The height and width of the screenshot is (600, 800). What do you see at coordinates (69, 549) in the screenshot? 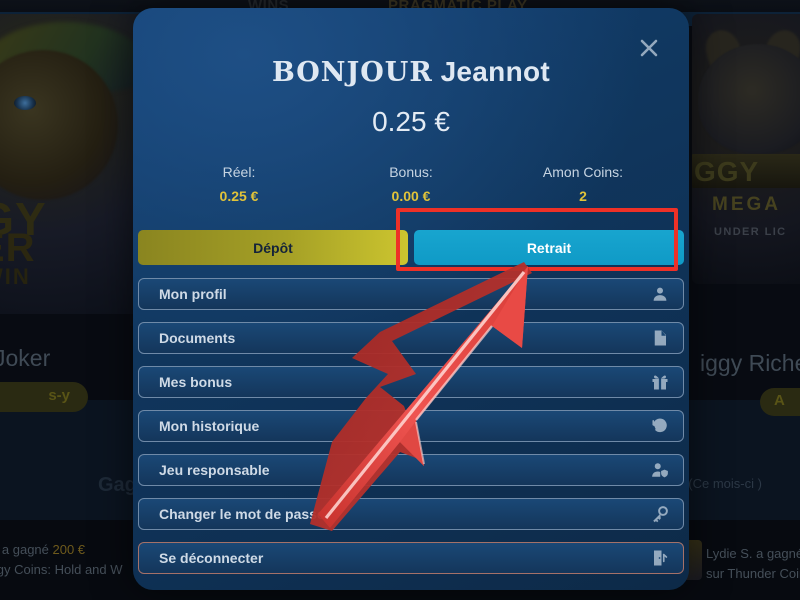
I see `ticker-left-amount: 200 €` at bounding box center [69, 549].